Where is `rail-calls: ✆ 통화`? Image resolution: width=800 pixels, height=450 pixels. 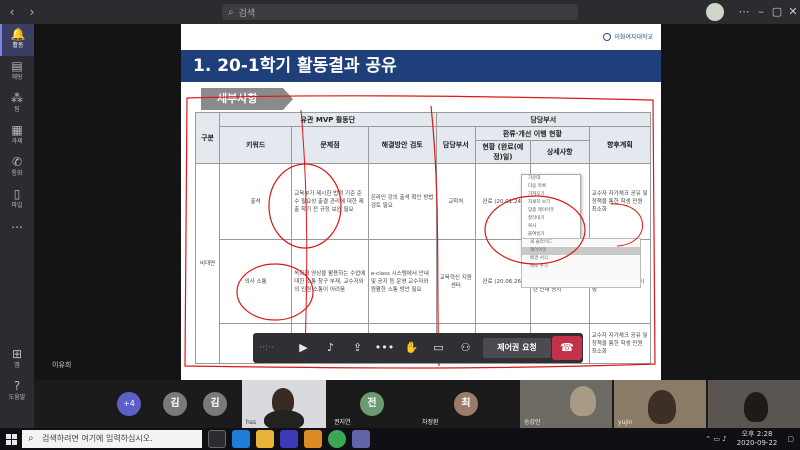 rail-calls: ✆ 통화 is located at coordinates (17, 168).